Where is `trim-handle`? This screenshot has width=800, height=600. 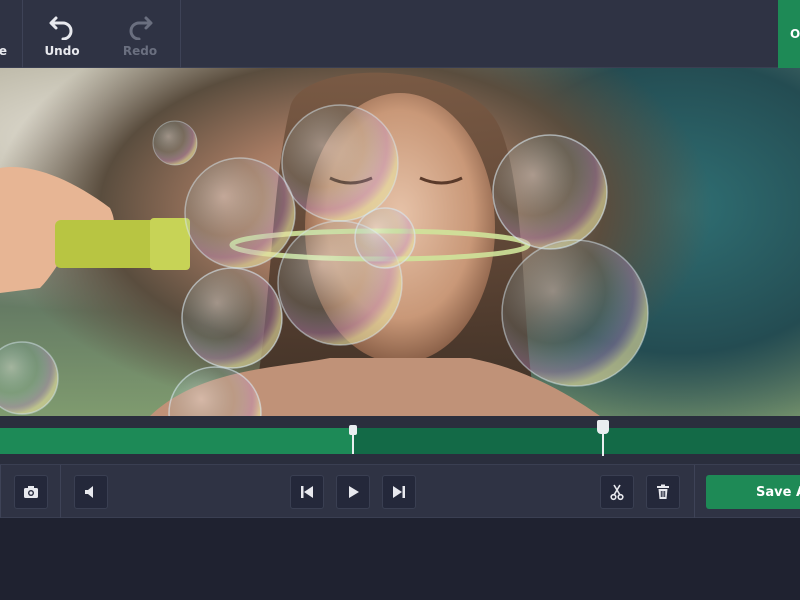 trim-handle is located at coordinates (353, 439).